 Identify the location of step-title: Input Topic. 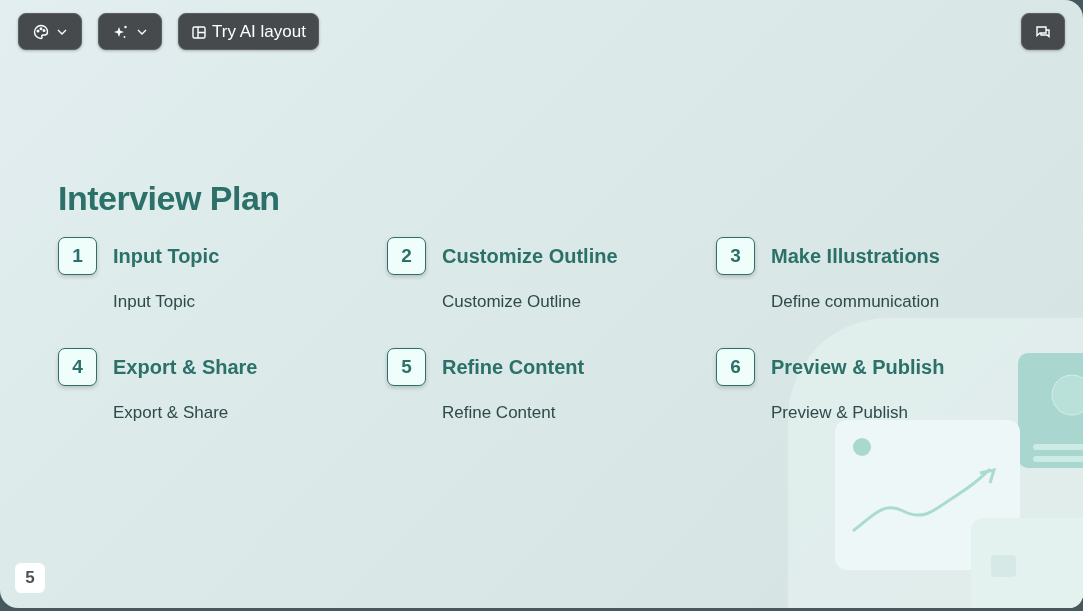
(166, 256).